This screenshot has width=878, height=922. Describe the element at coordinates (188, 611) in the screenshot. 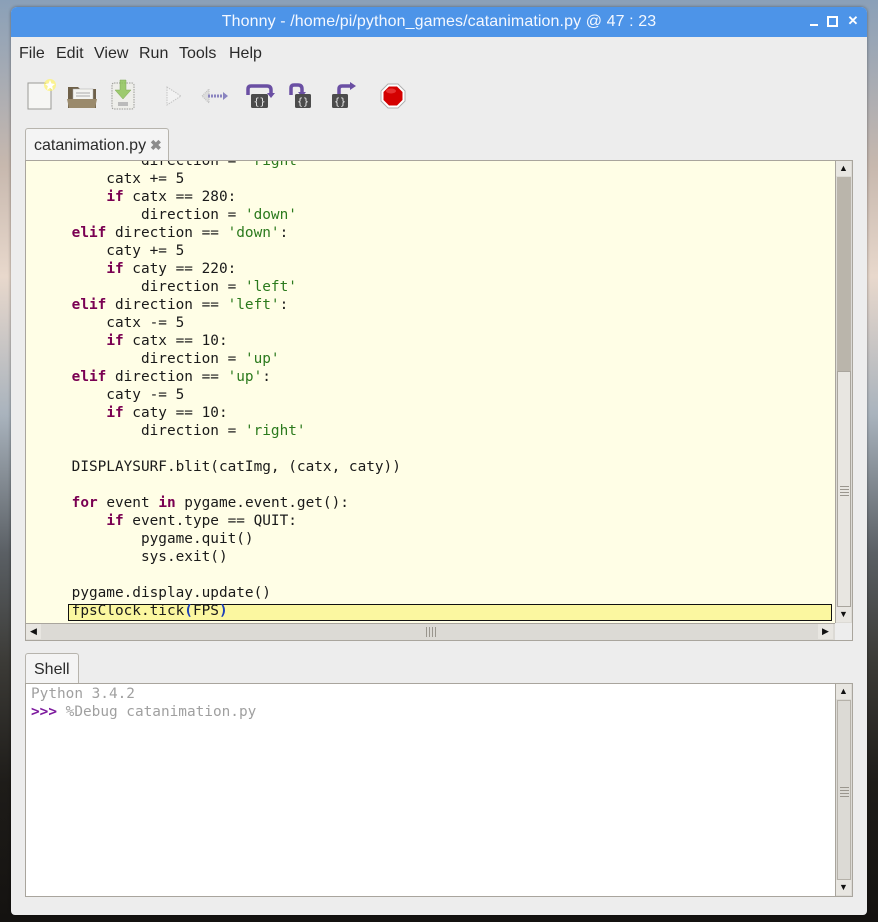

I see `bracket-token: (` at that location.